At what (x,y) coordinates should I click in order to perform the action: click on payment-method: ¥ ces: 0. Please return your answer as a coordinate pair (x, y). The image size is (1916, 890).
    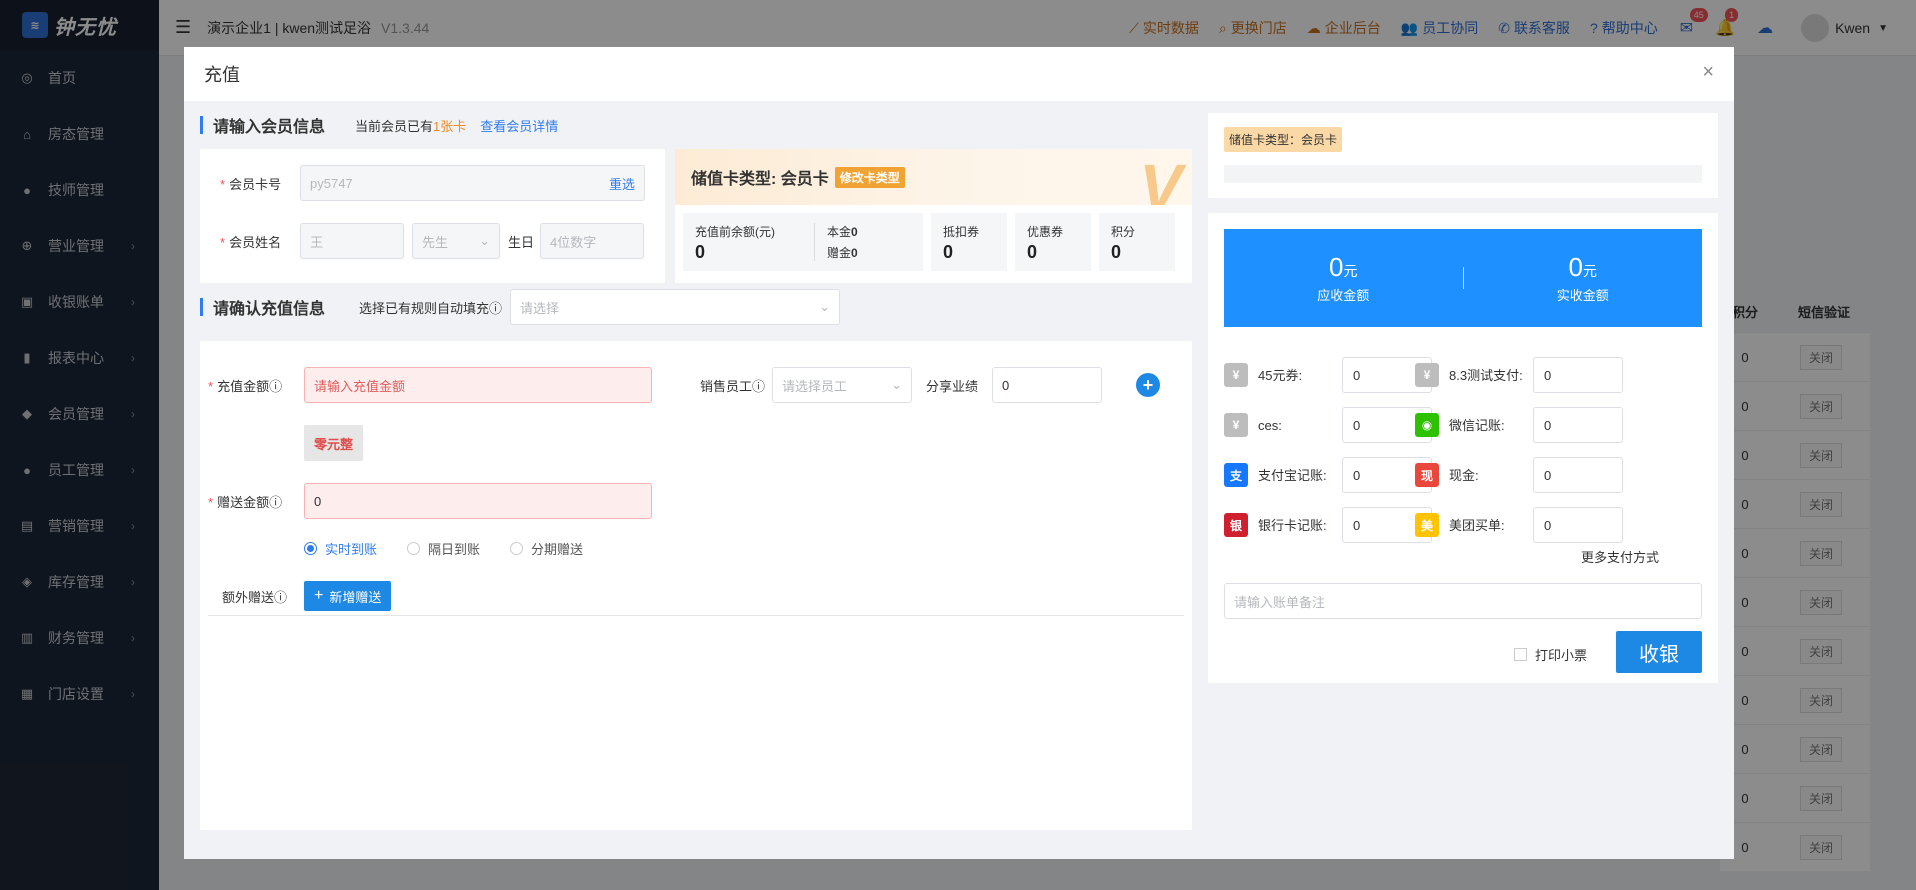
    Looking at the image, I should click on (1328, 425).